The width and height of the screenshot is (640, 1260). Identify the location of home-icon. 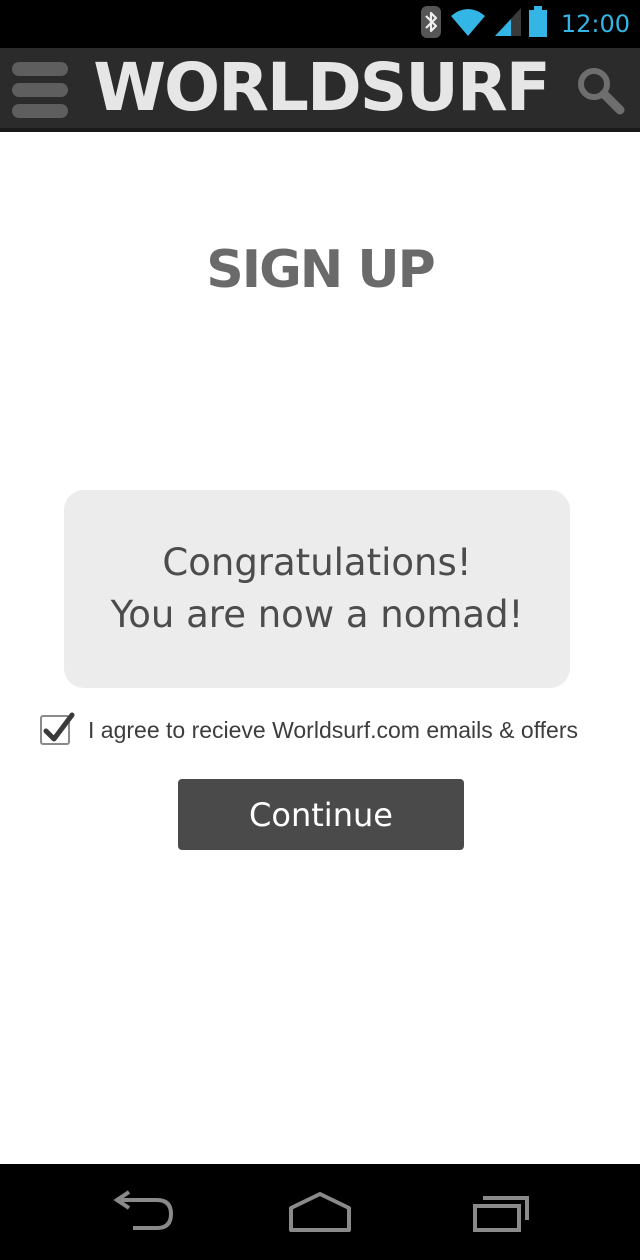
(320, 1212).